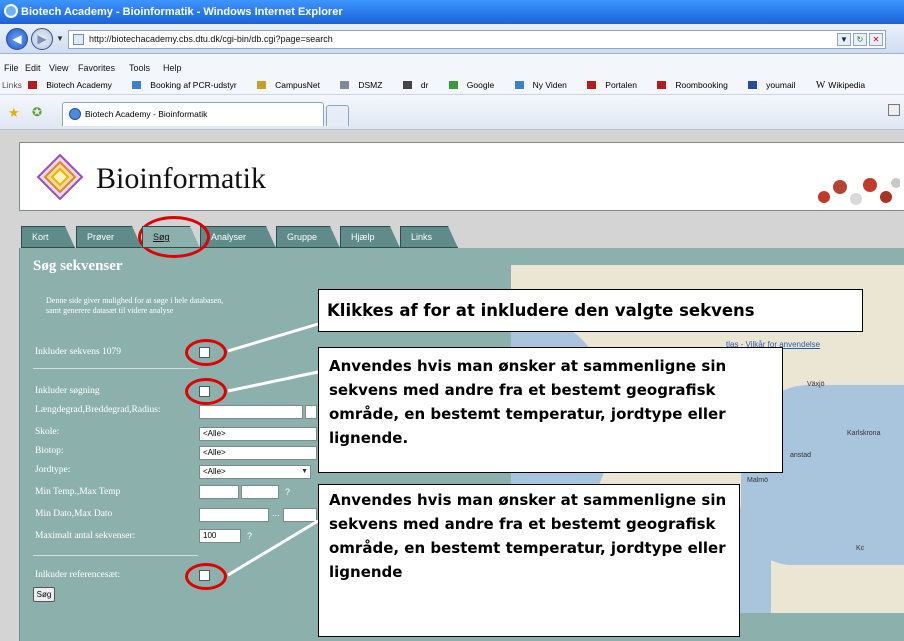 The width and height of the screenshot is (904, 641). Describe the element at coordinates (452, 66) in the screenshot. I see `menu-bar: File Edit View Favorites Tools Help` at that location.